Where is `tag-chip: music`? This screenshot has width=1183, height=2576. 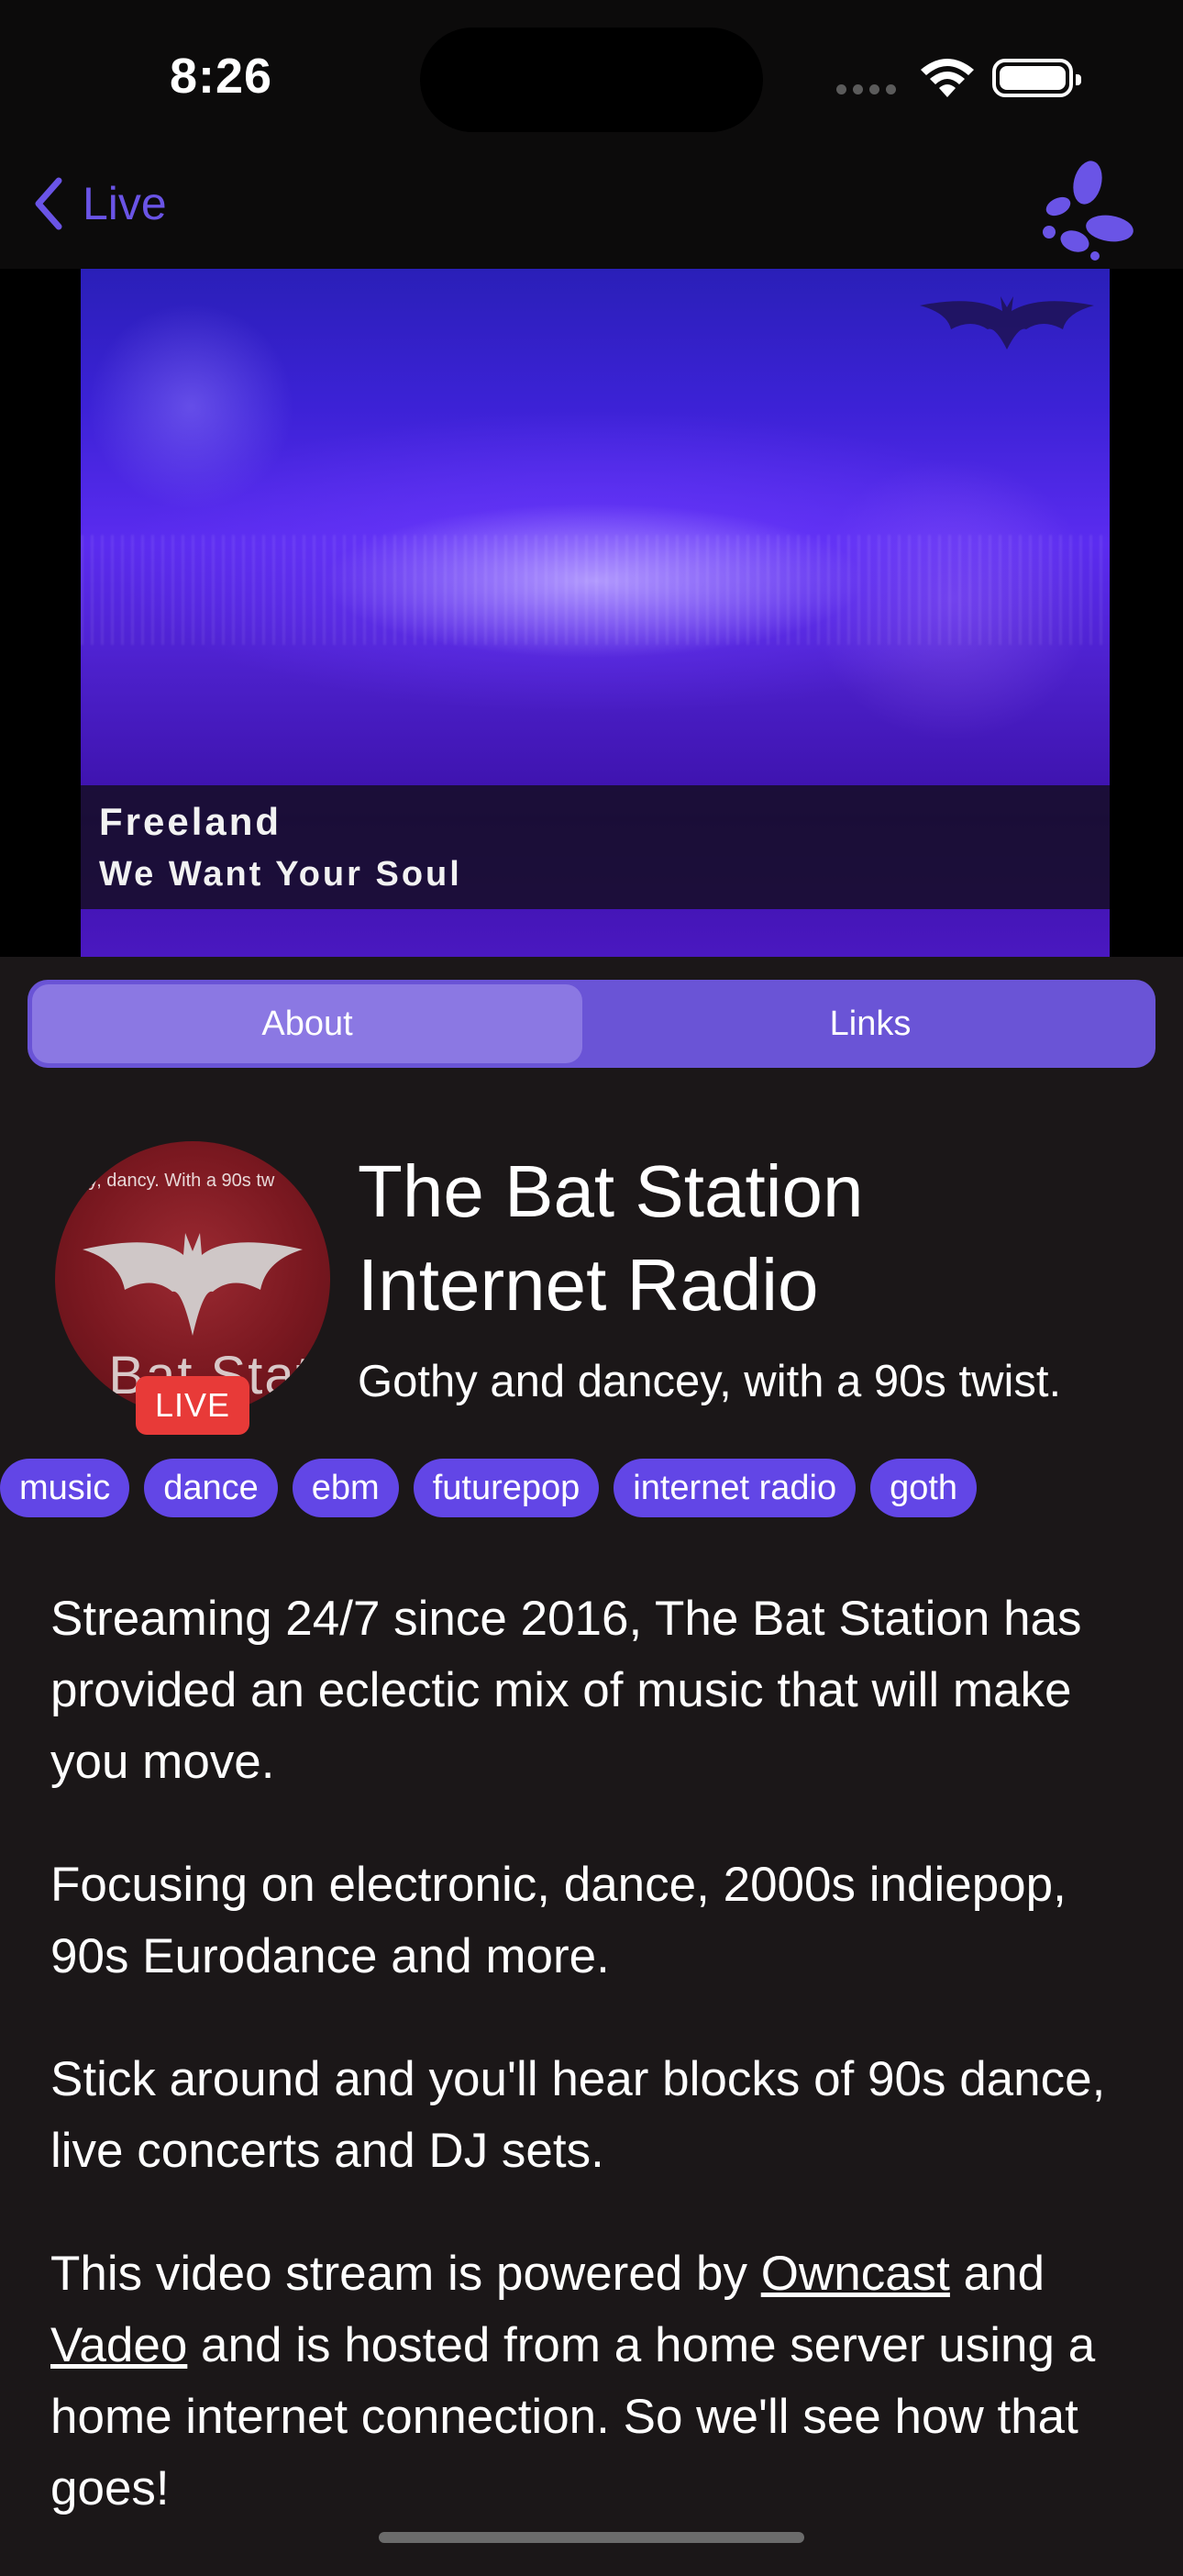 tag-chip: music is located at coordinates (65, 1488).